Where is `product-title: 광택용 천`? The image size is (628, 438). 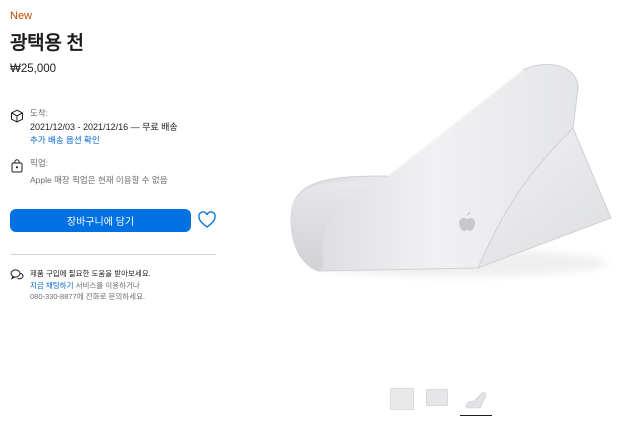 product-title: 광택용 천 is located at coordinates (47, 43).